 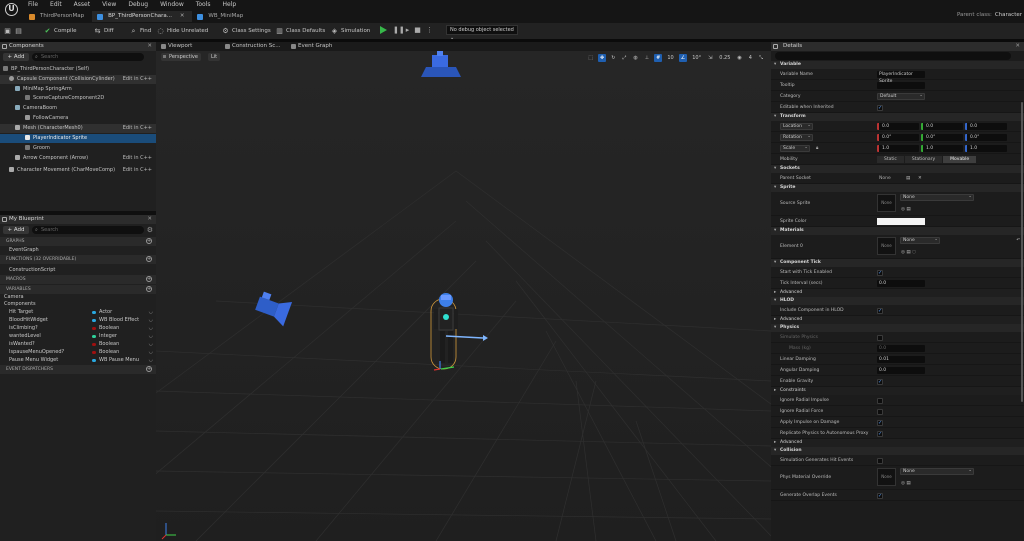 I want to click on view-mode-dropdown: Lit, so click(x=214, y=57).